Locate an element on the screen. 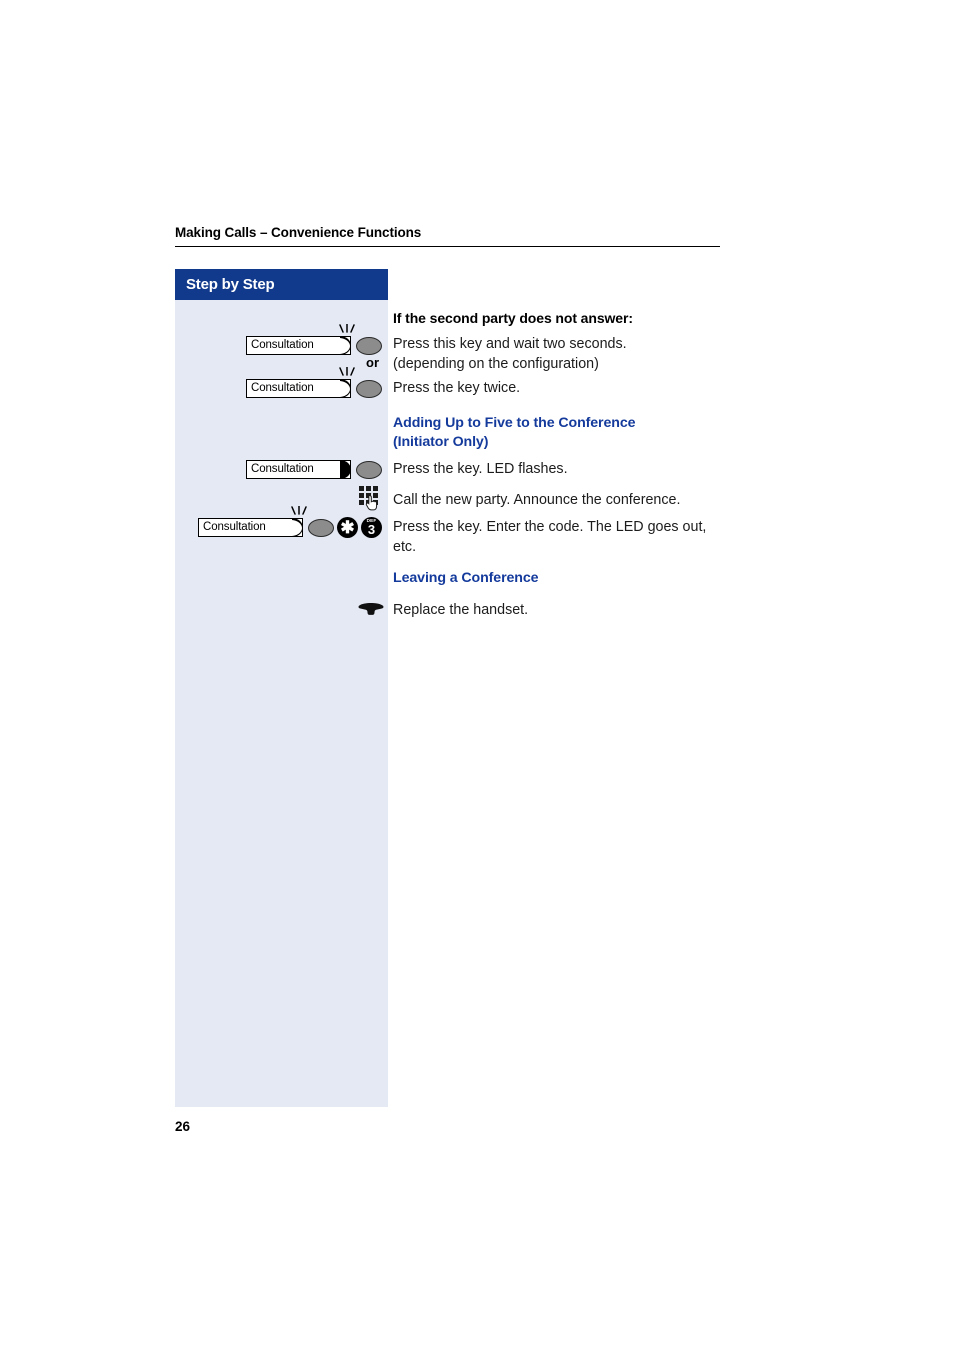 The height and width of the screenshot is (1351, 954). key-label-2: Consultation is located at coordinates (282, 387).